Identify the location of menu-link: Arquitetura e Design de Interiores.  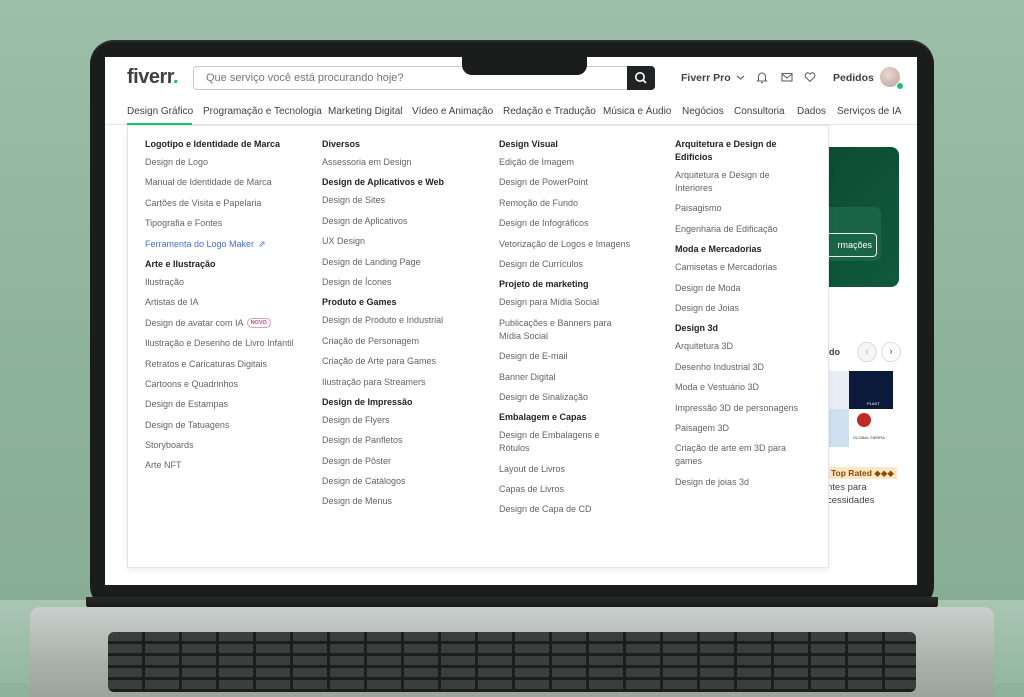
(731, 182).